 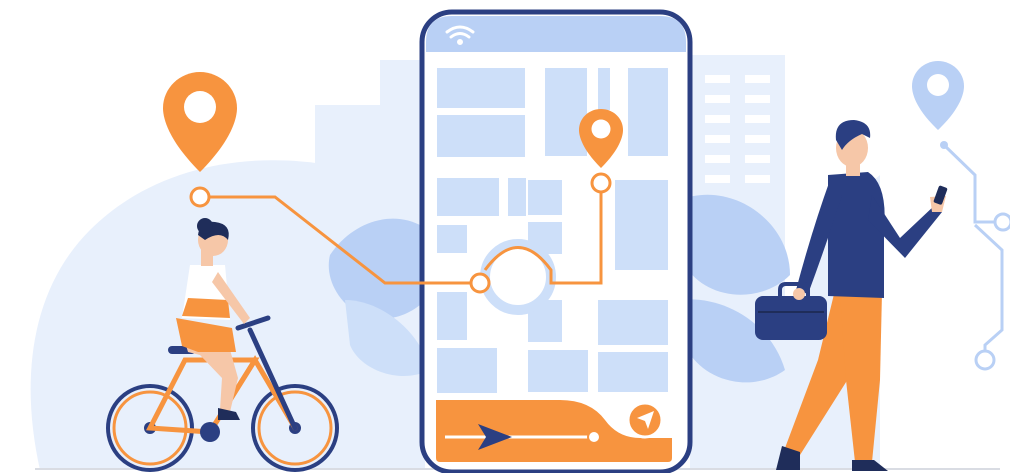 What do you see at coordinates (200, 197) in the screenshot?
I see `route-start-node` at bounding box center [200, 197].